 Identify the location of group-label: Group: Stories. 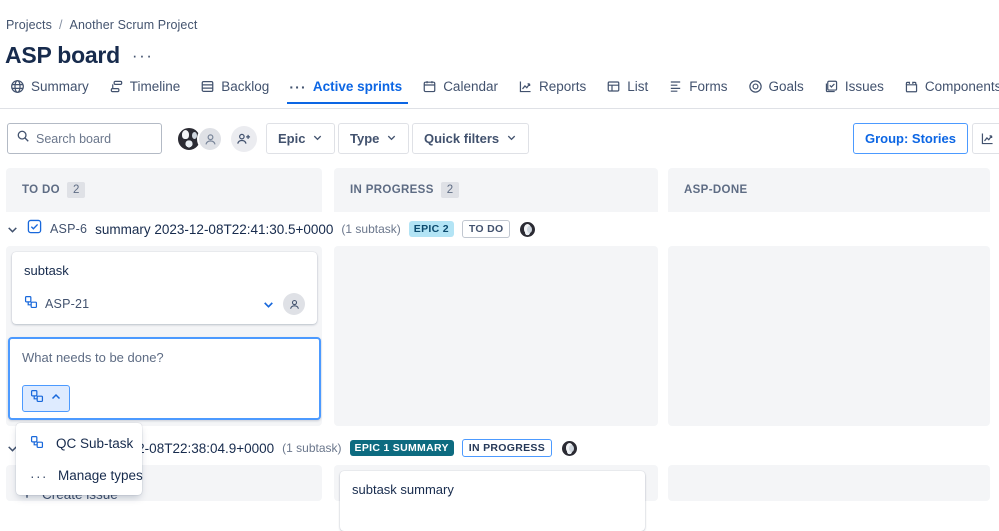
(910, 138).